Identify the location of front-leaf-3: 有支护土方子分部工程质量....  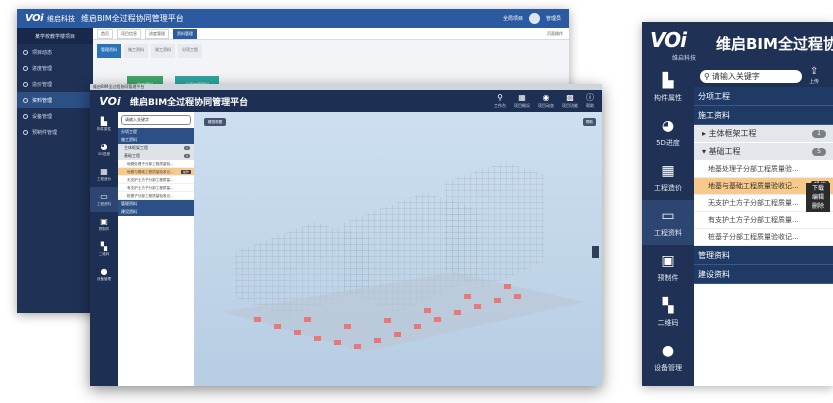
(156, 188).